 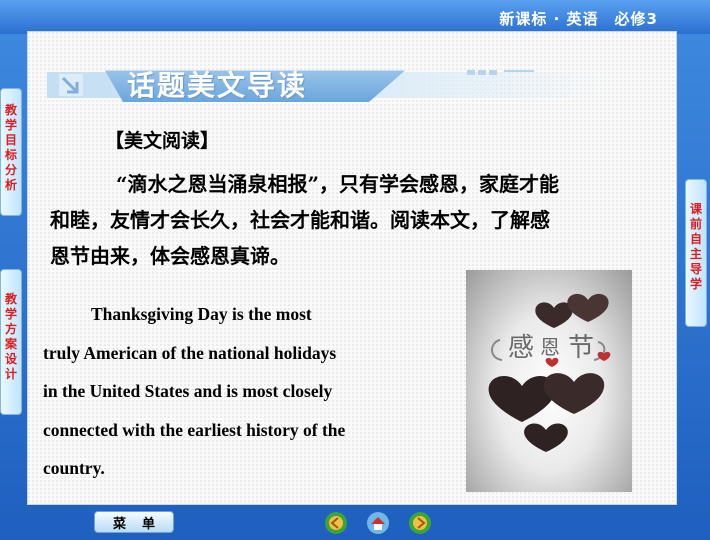 I want to click on menu-button-label: 单, so click(x=148, y=524).